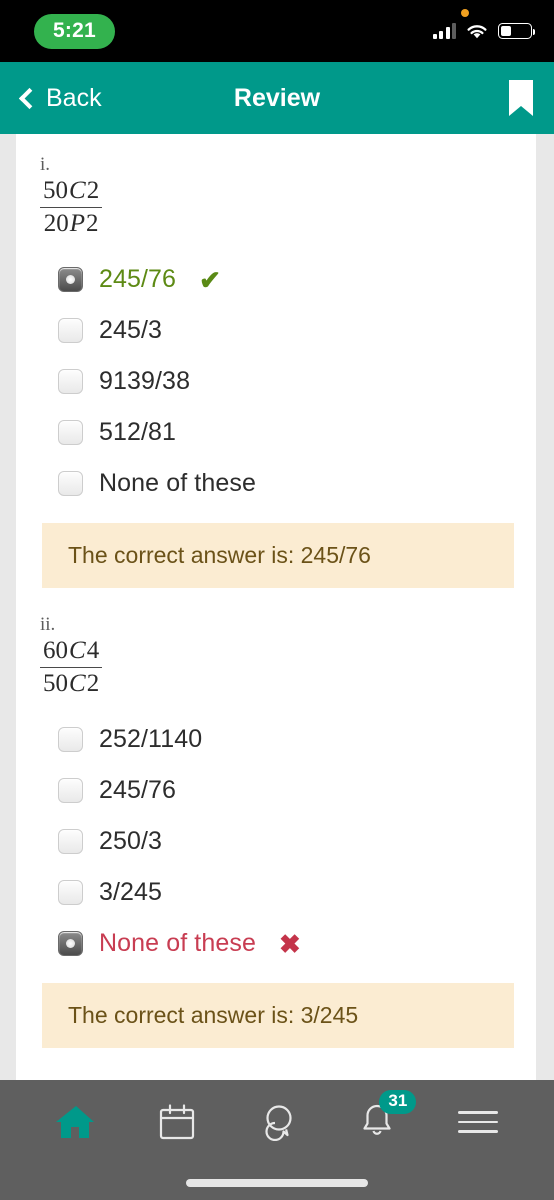 Image resolution: width=554 pixels, height=1200 pixels. I want to click on question-number: ii., so click(48, 624).